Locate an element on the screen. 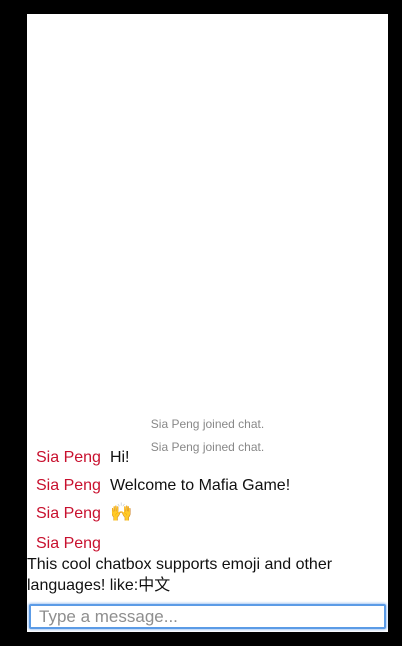 The image size is (402, 646). message-composer is located at coordinates (207, 617).